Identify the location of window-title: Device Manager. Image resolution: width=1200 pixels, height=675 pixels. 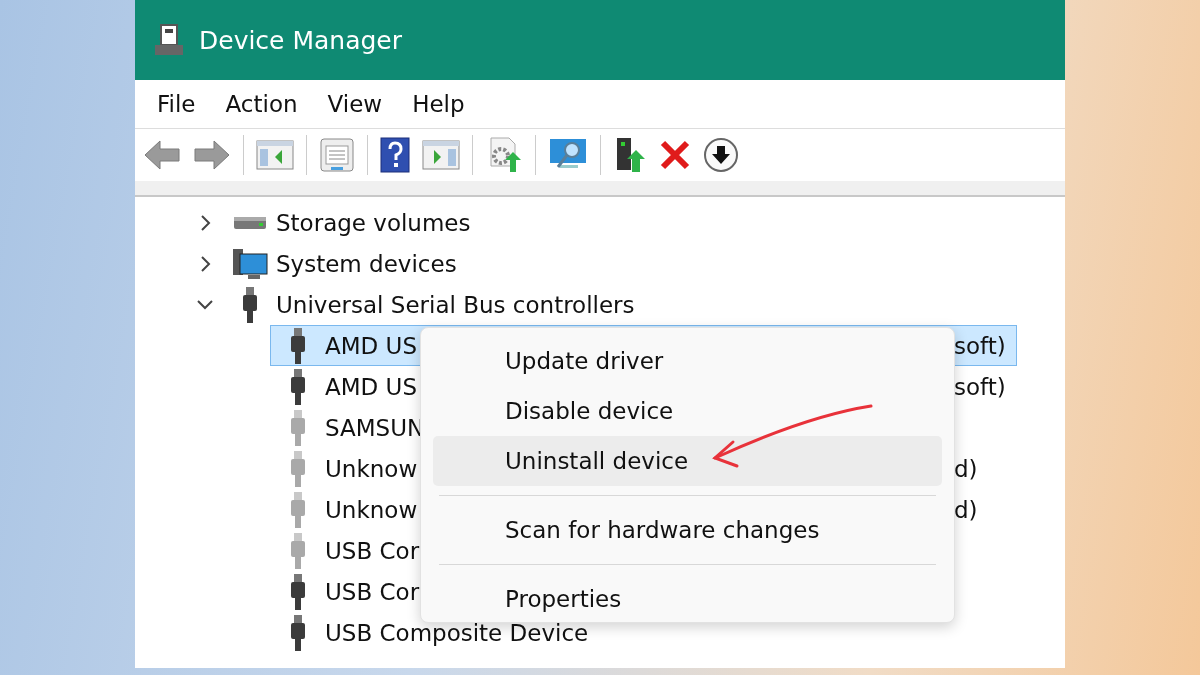
(301, 40).